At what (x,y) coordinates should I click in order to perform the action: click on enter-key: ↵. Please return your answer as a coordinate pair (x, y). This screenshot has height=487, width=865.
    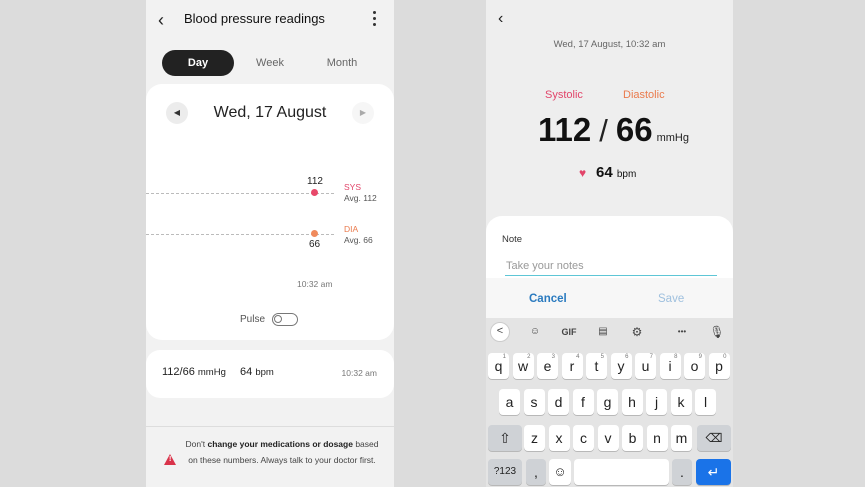
    Looking at the image, I should click on (713, 472).